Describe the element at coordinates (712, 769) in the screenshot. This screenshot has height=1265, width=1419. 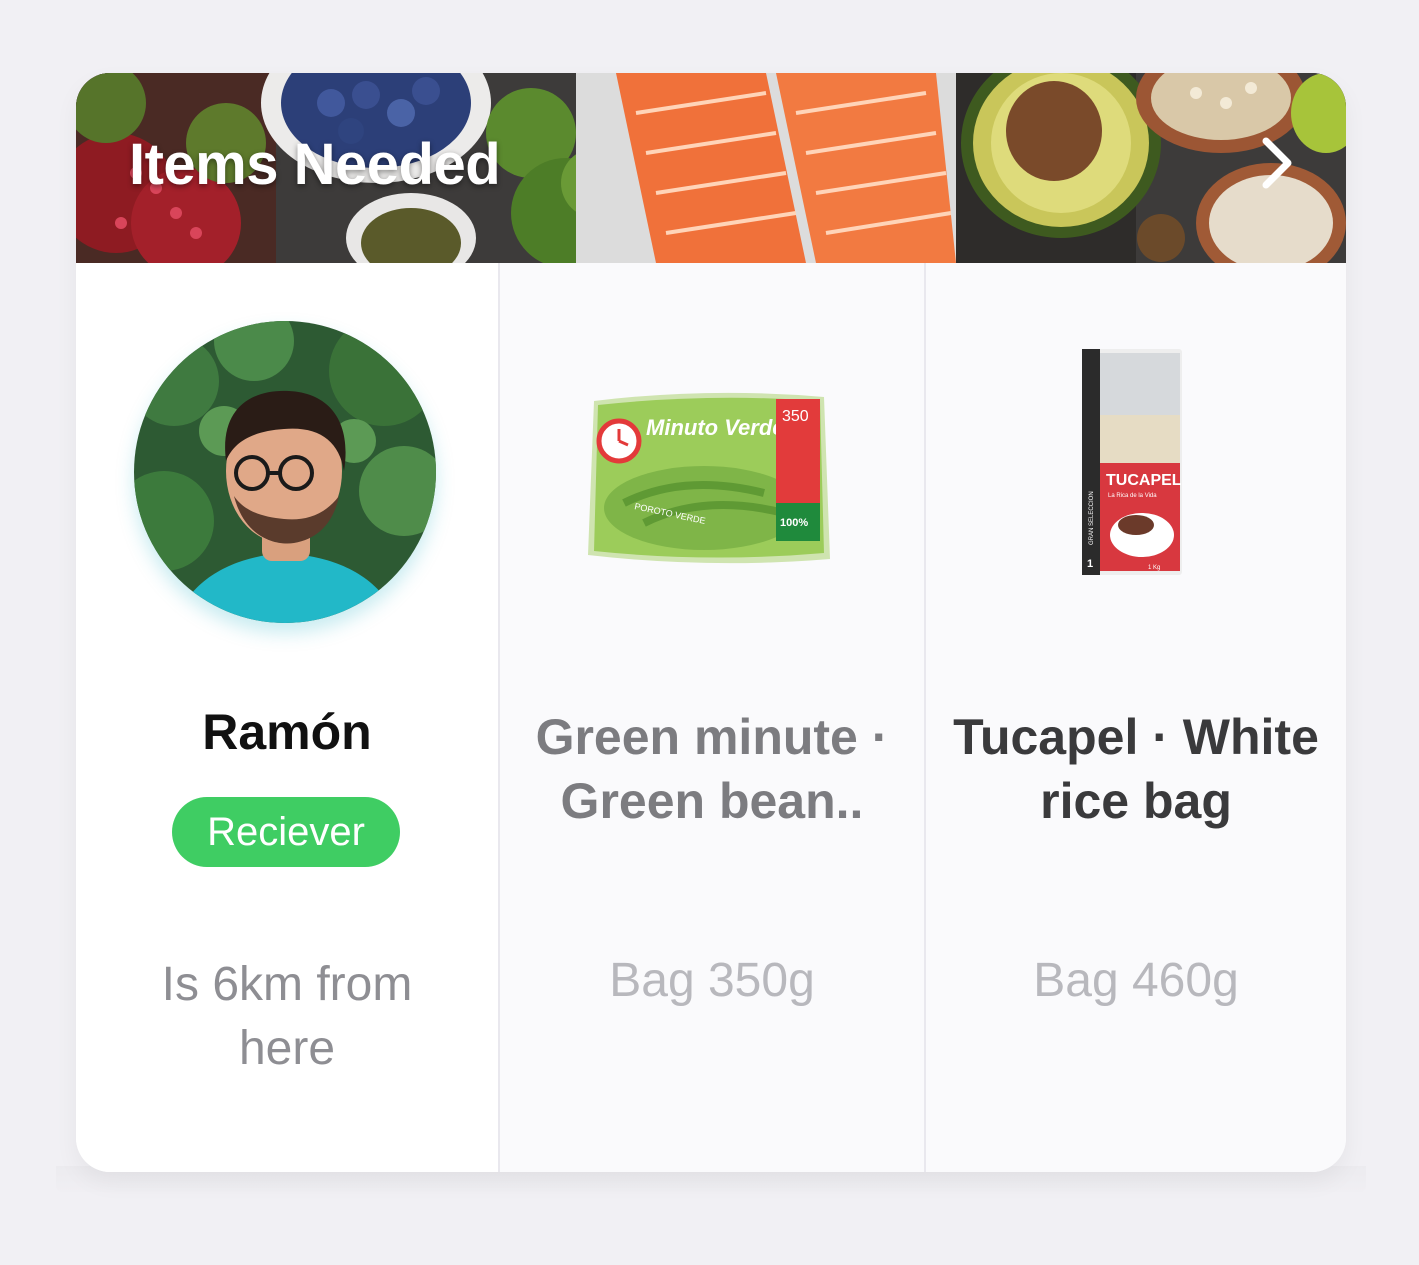
I see `product-title: Green minute · Green bean..` at that location.